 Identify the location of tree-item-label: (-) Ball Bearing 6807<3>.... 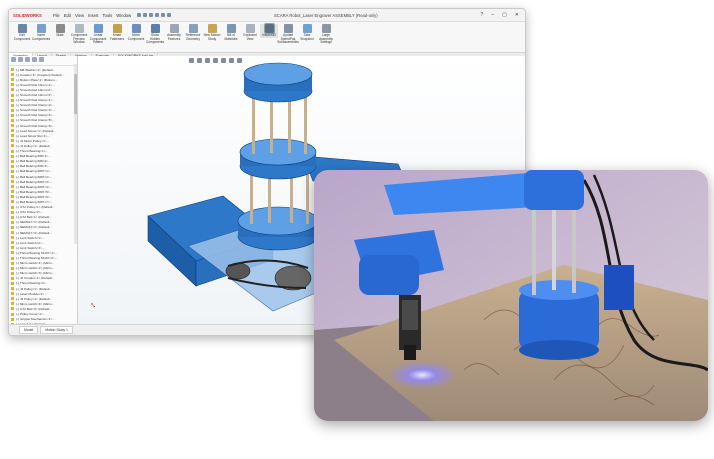
(34, 181).